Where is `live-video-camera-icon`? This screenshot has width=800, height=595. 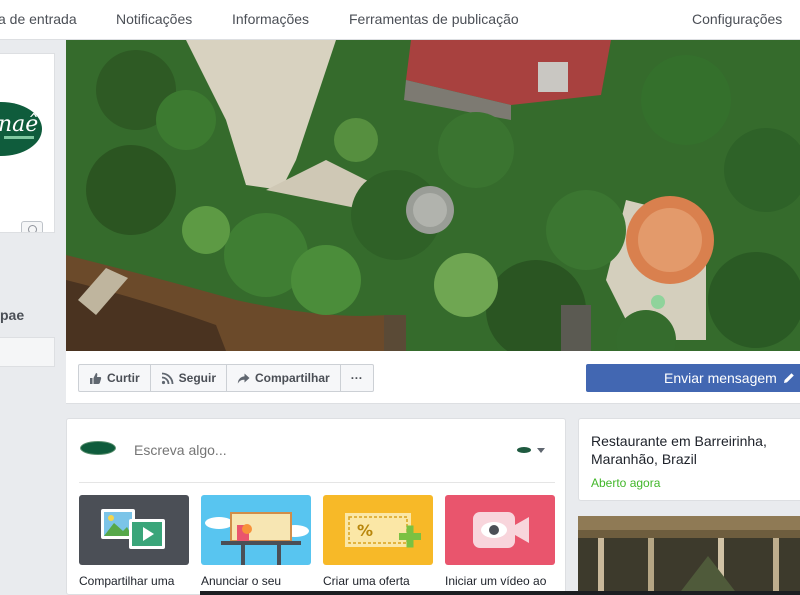
live-video-camera-icon is located at coordinates (501, 530).